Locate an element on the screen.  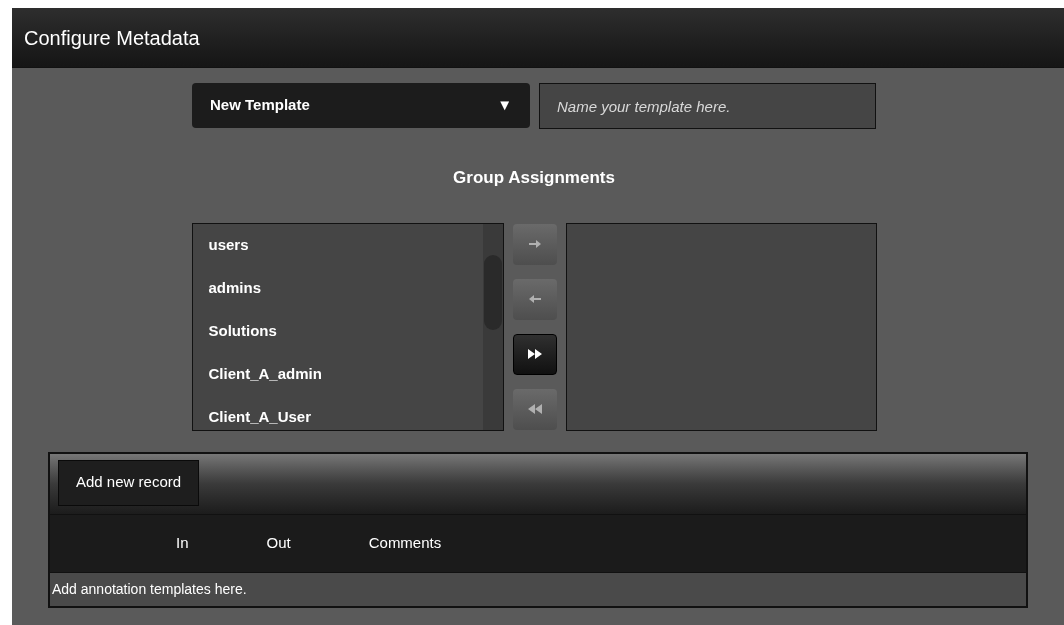
group-item: Client_A_admin is located at coordinates (265, 373).